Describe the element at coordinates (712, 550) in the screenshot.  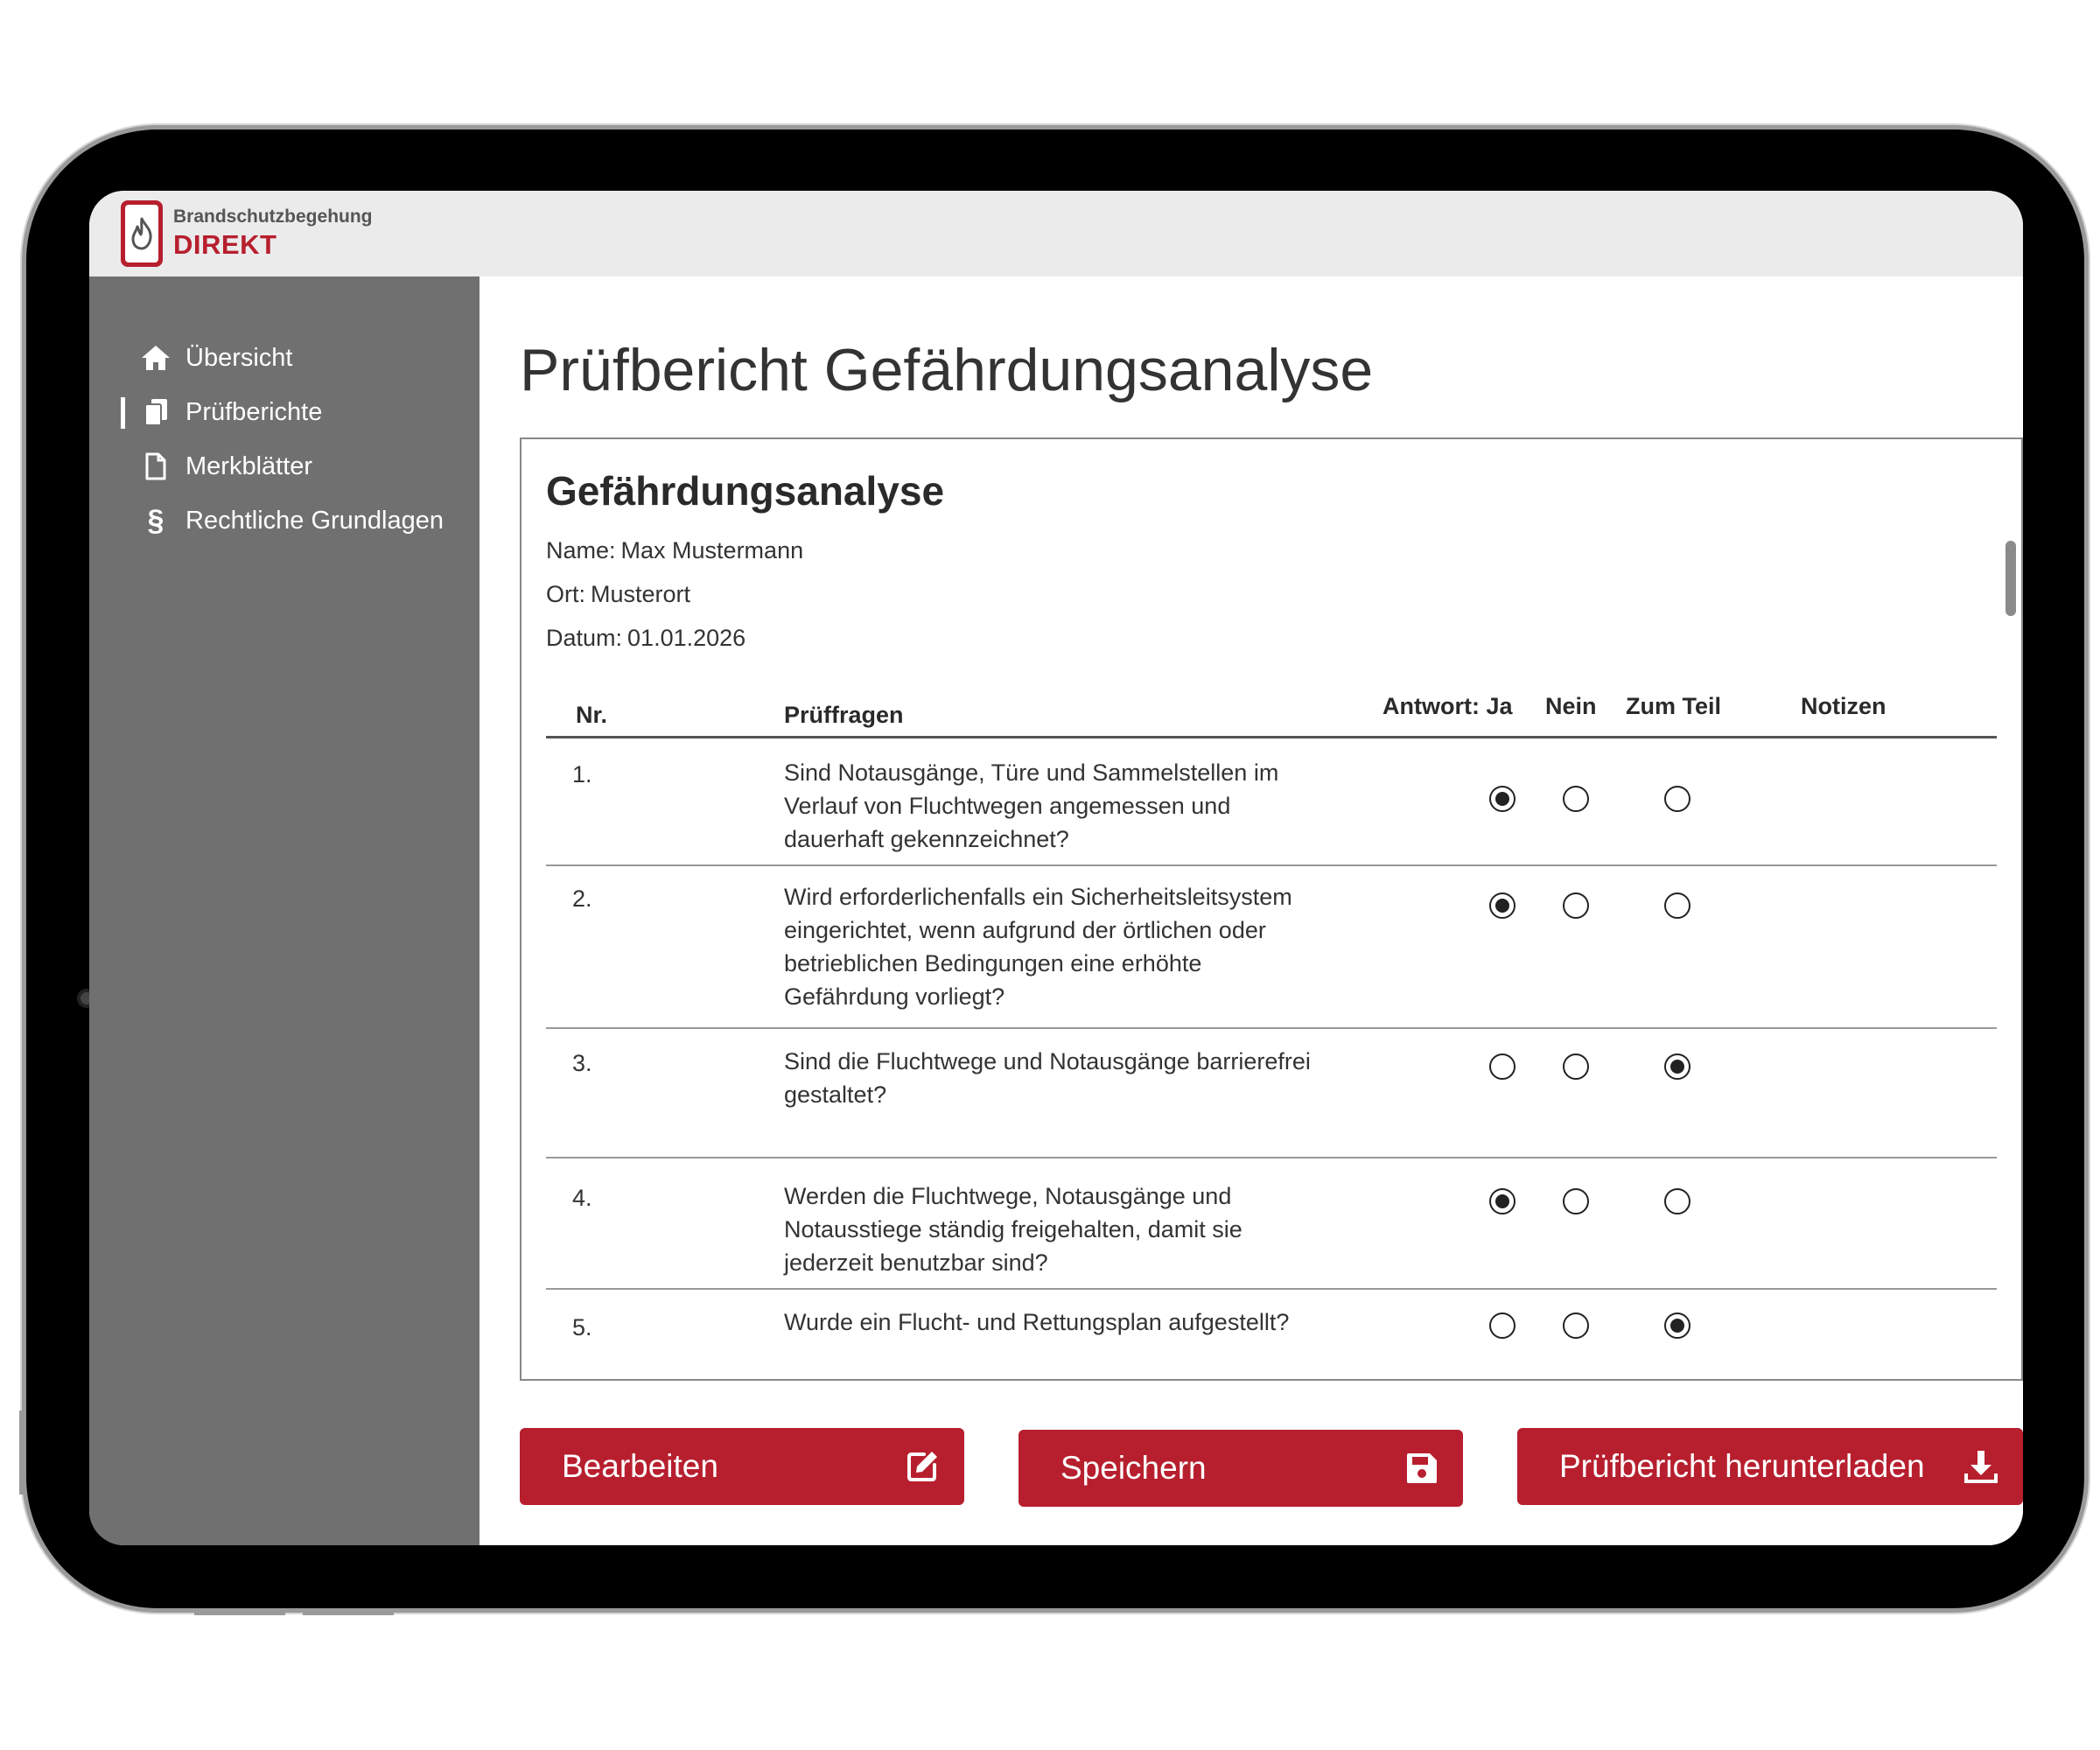
I see `meta-value: Max Mustermann` at that location.